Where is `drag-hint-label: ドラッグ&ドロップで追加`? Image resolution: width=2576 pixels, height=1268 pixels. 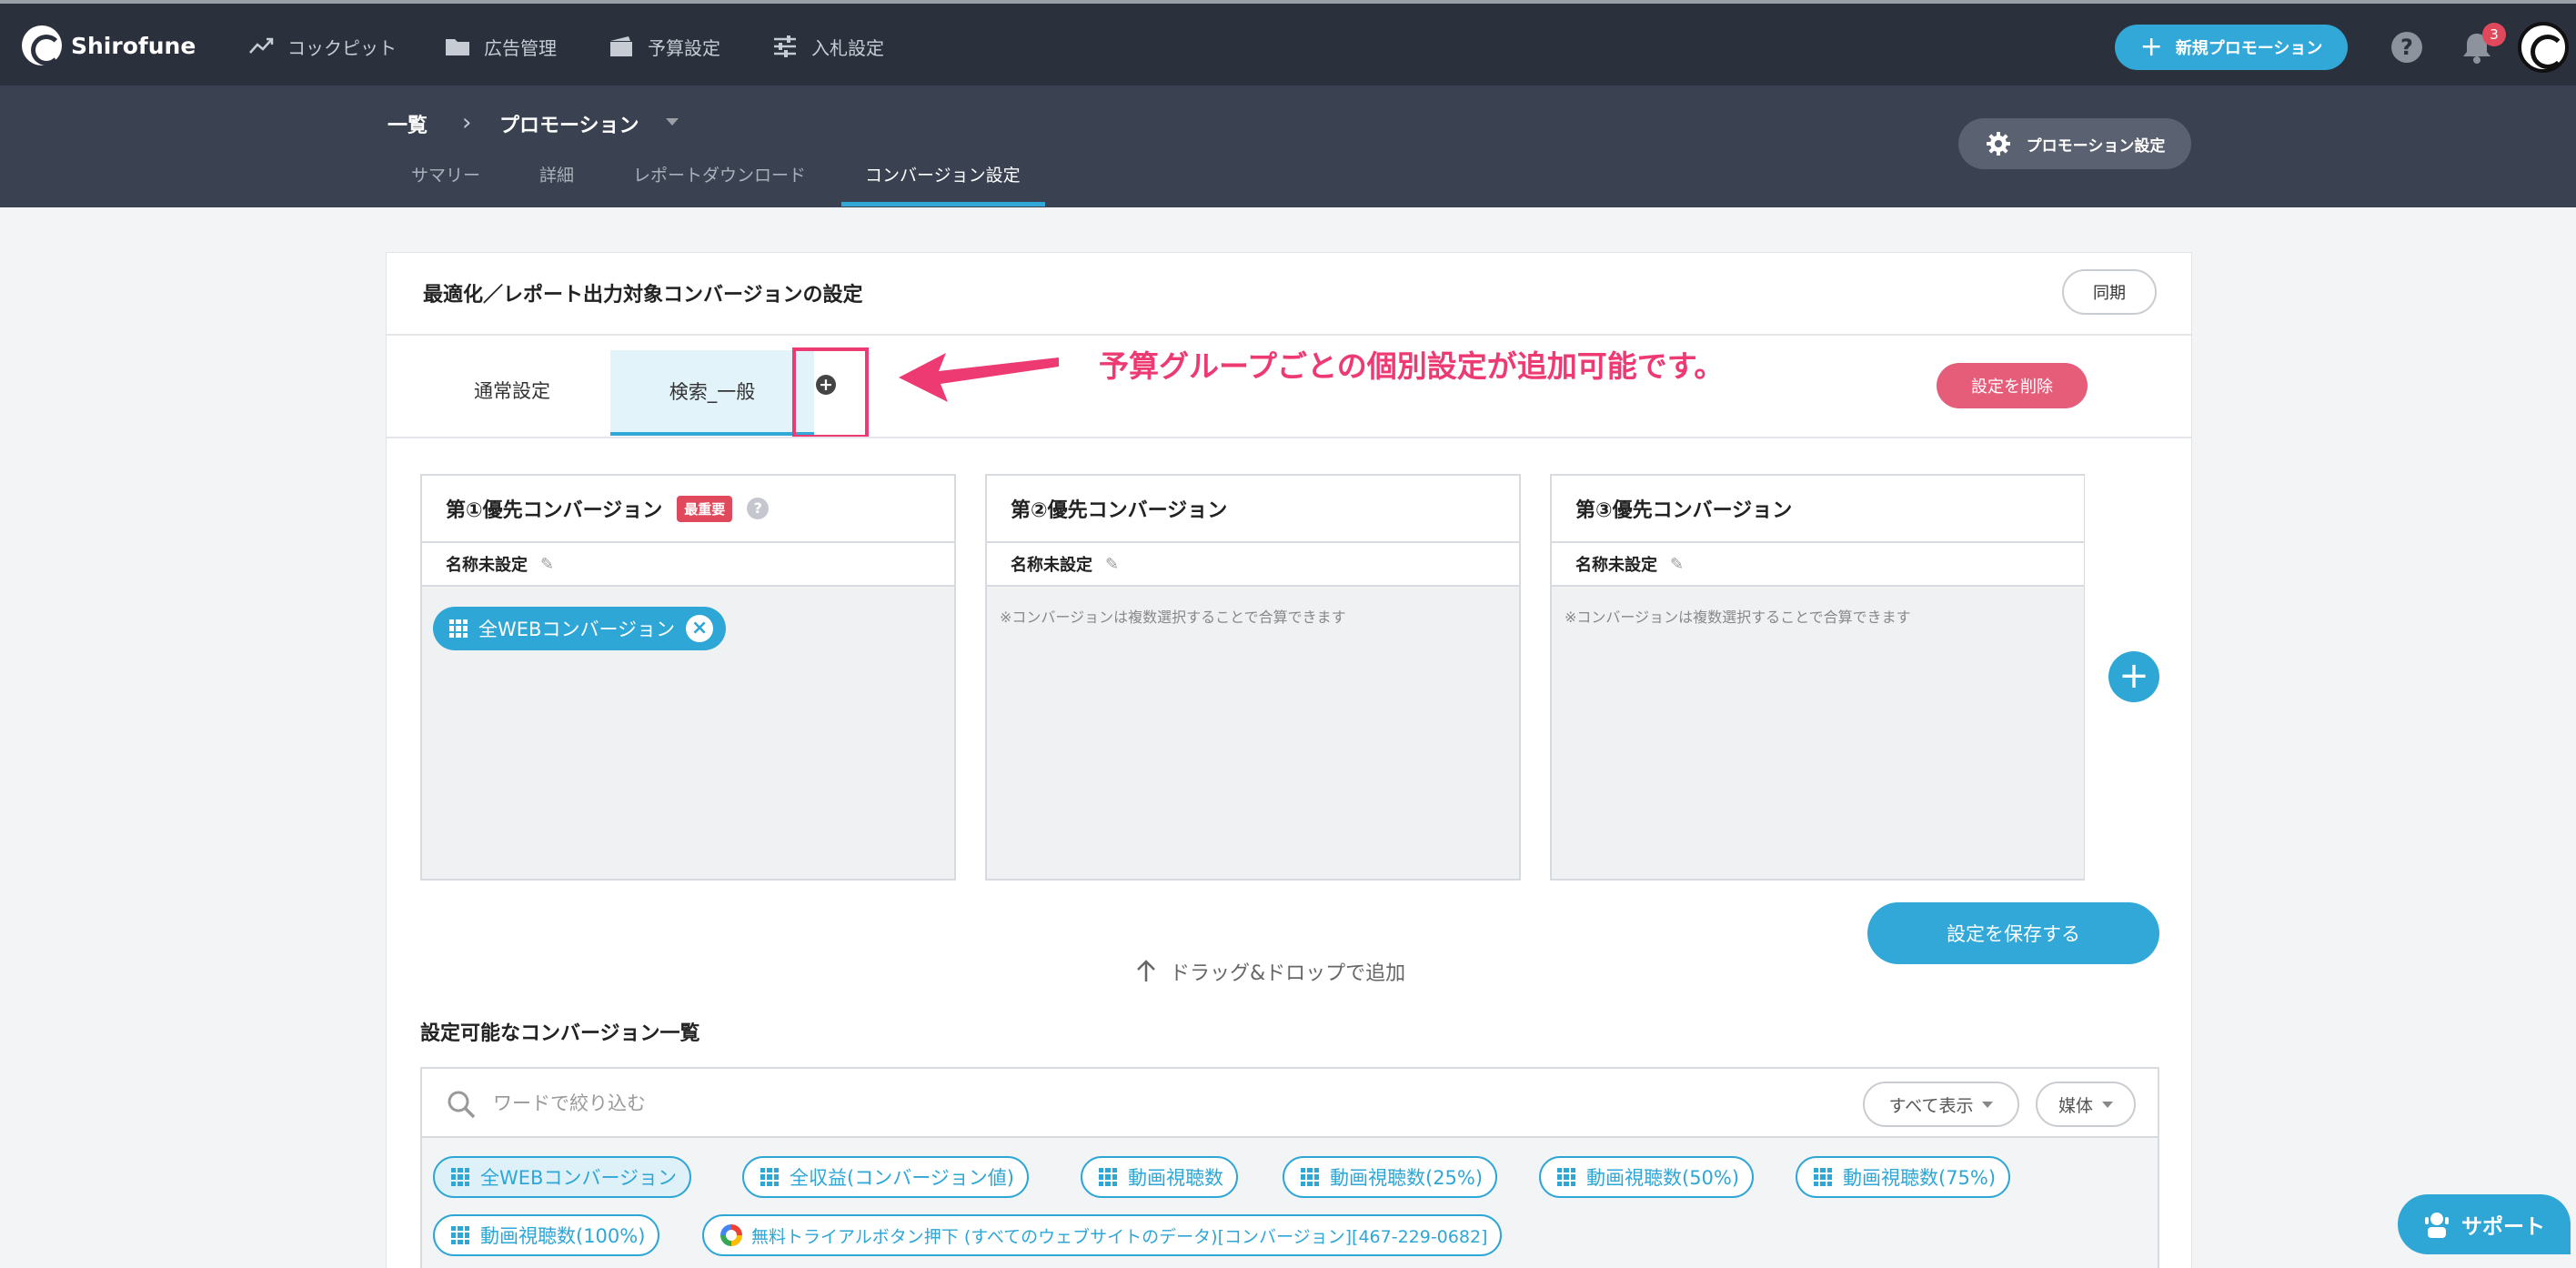 drag-hint-label: ドラッグ&ドロップで追加 is located at coordinates (1288, 974).